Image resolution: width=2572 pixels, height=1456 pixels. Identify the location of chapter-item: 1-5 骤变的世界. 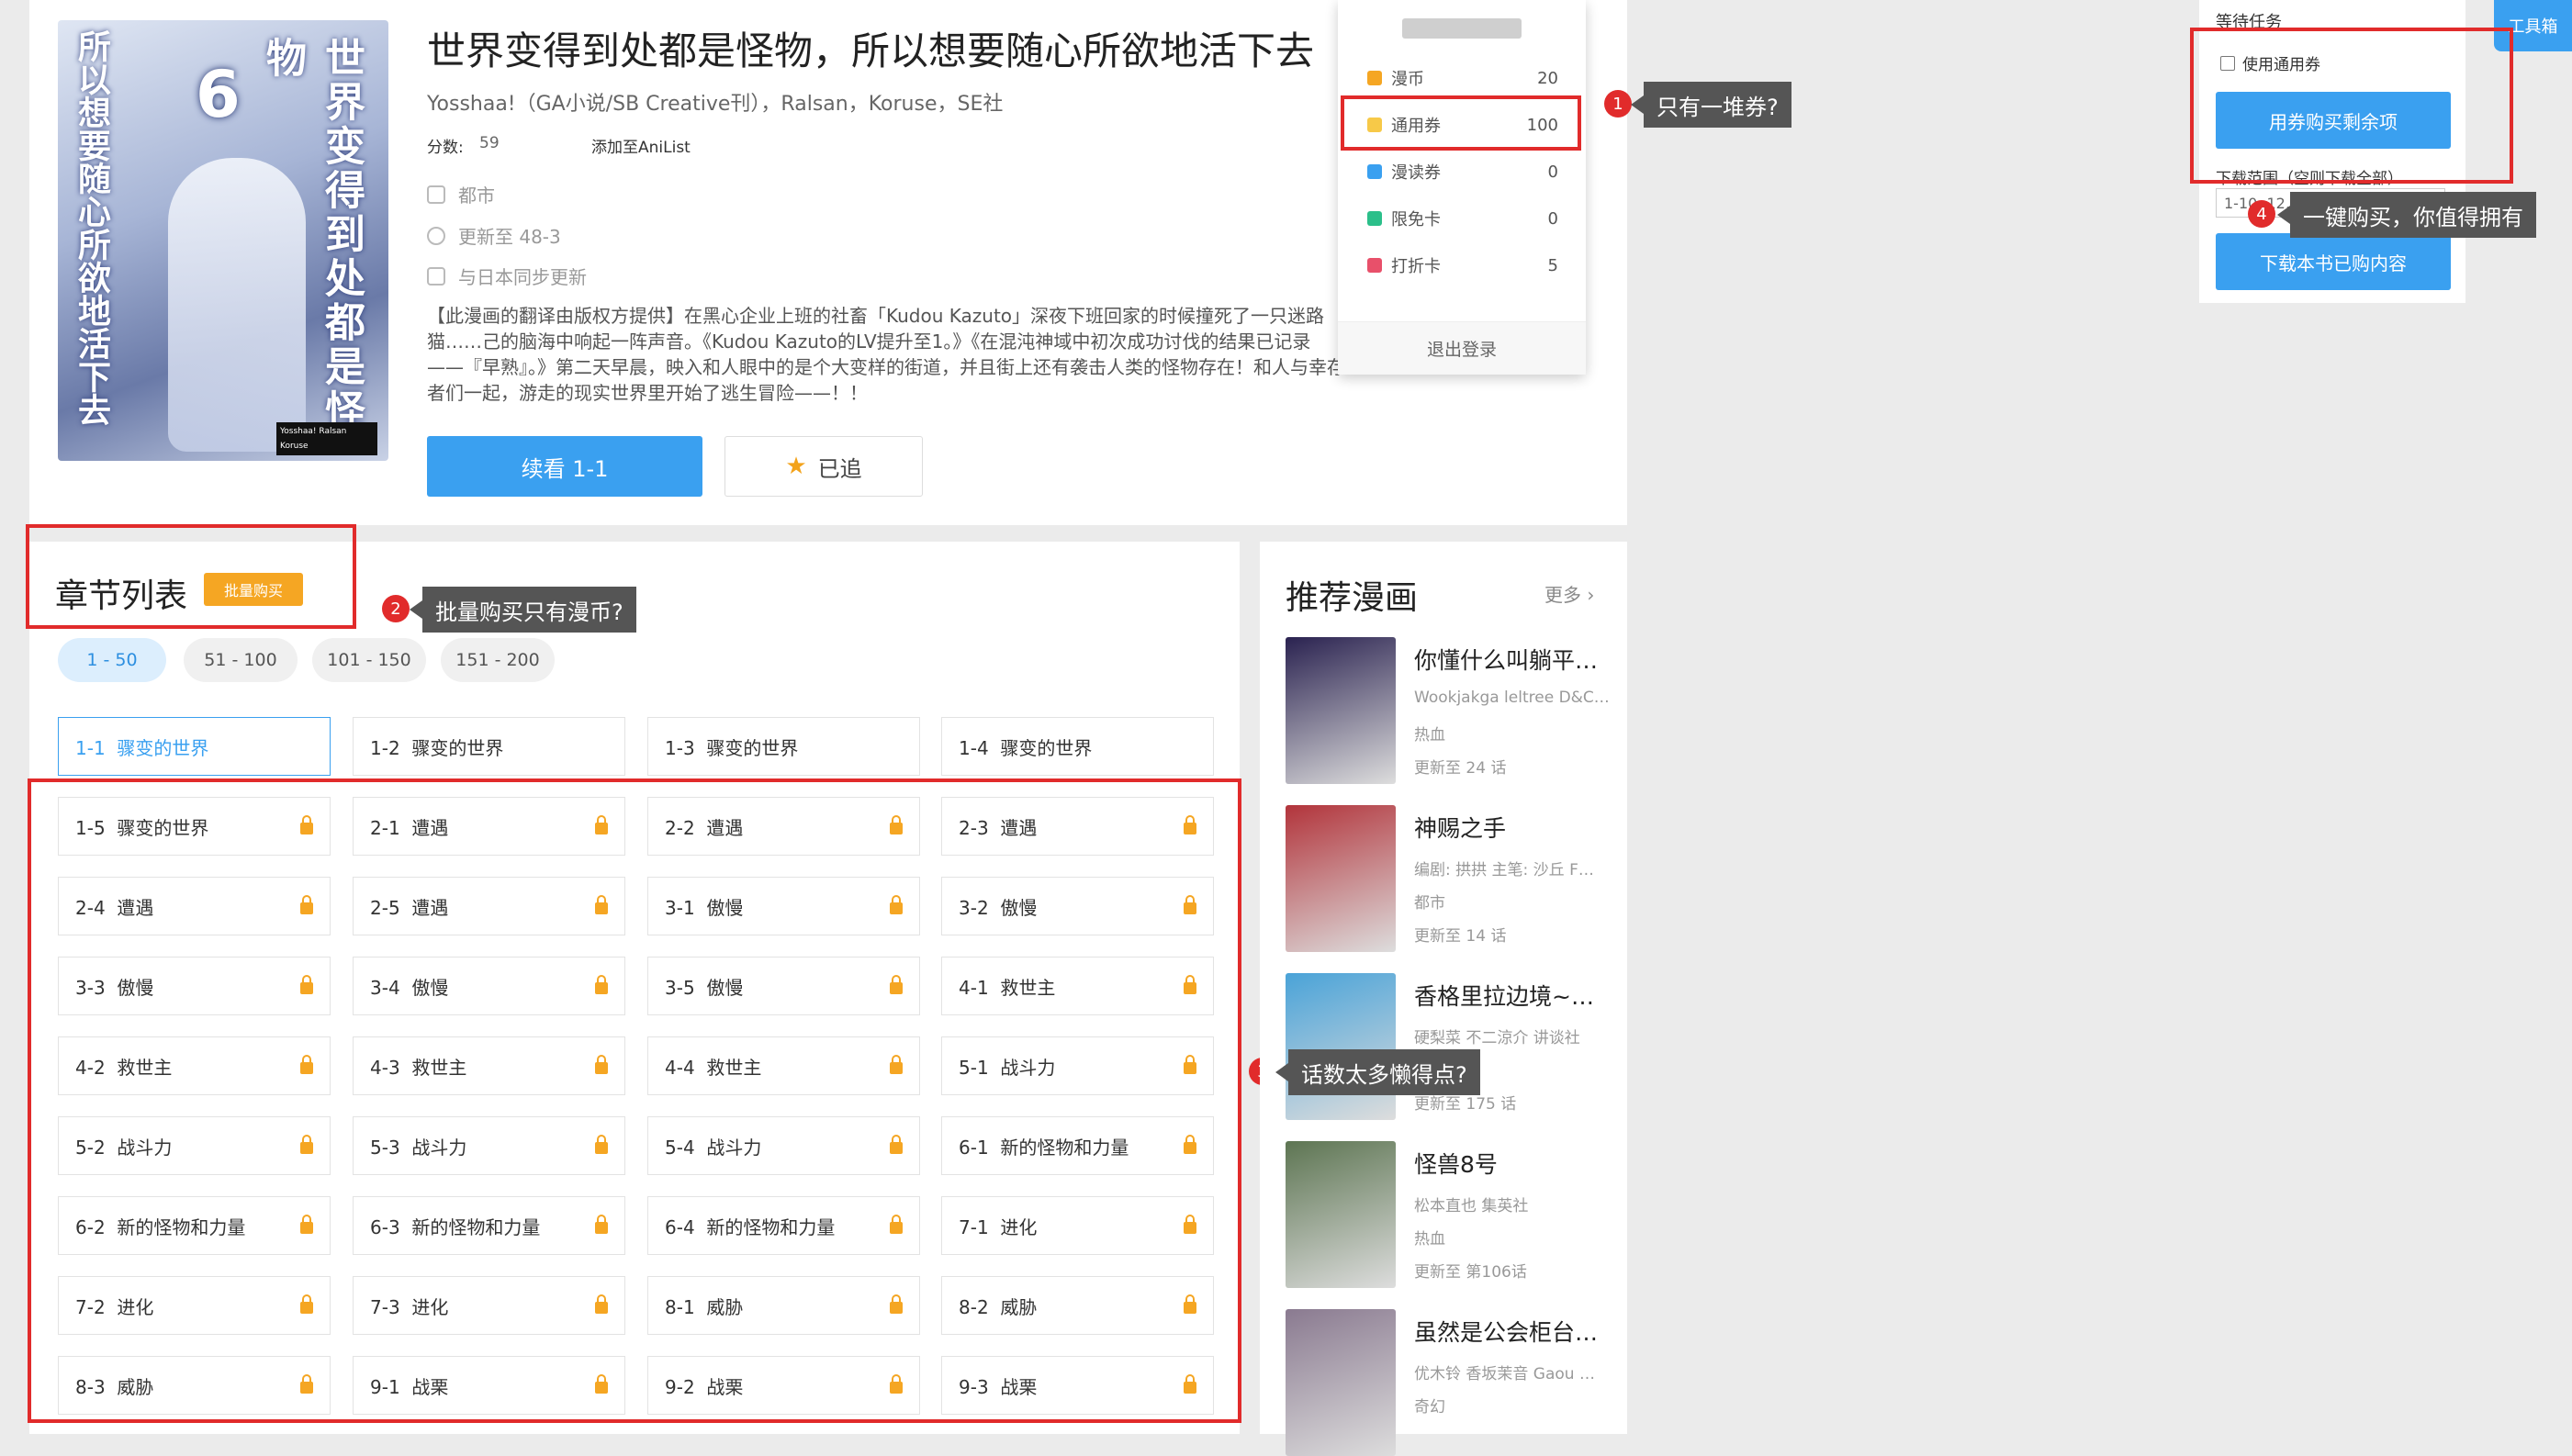
(194, 826).